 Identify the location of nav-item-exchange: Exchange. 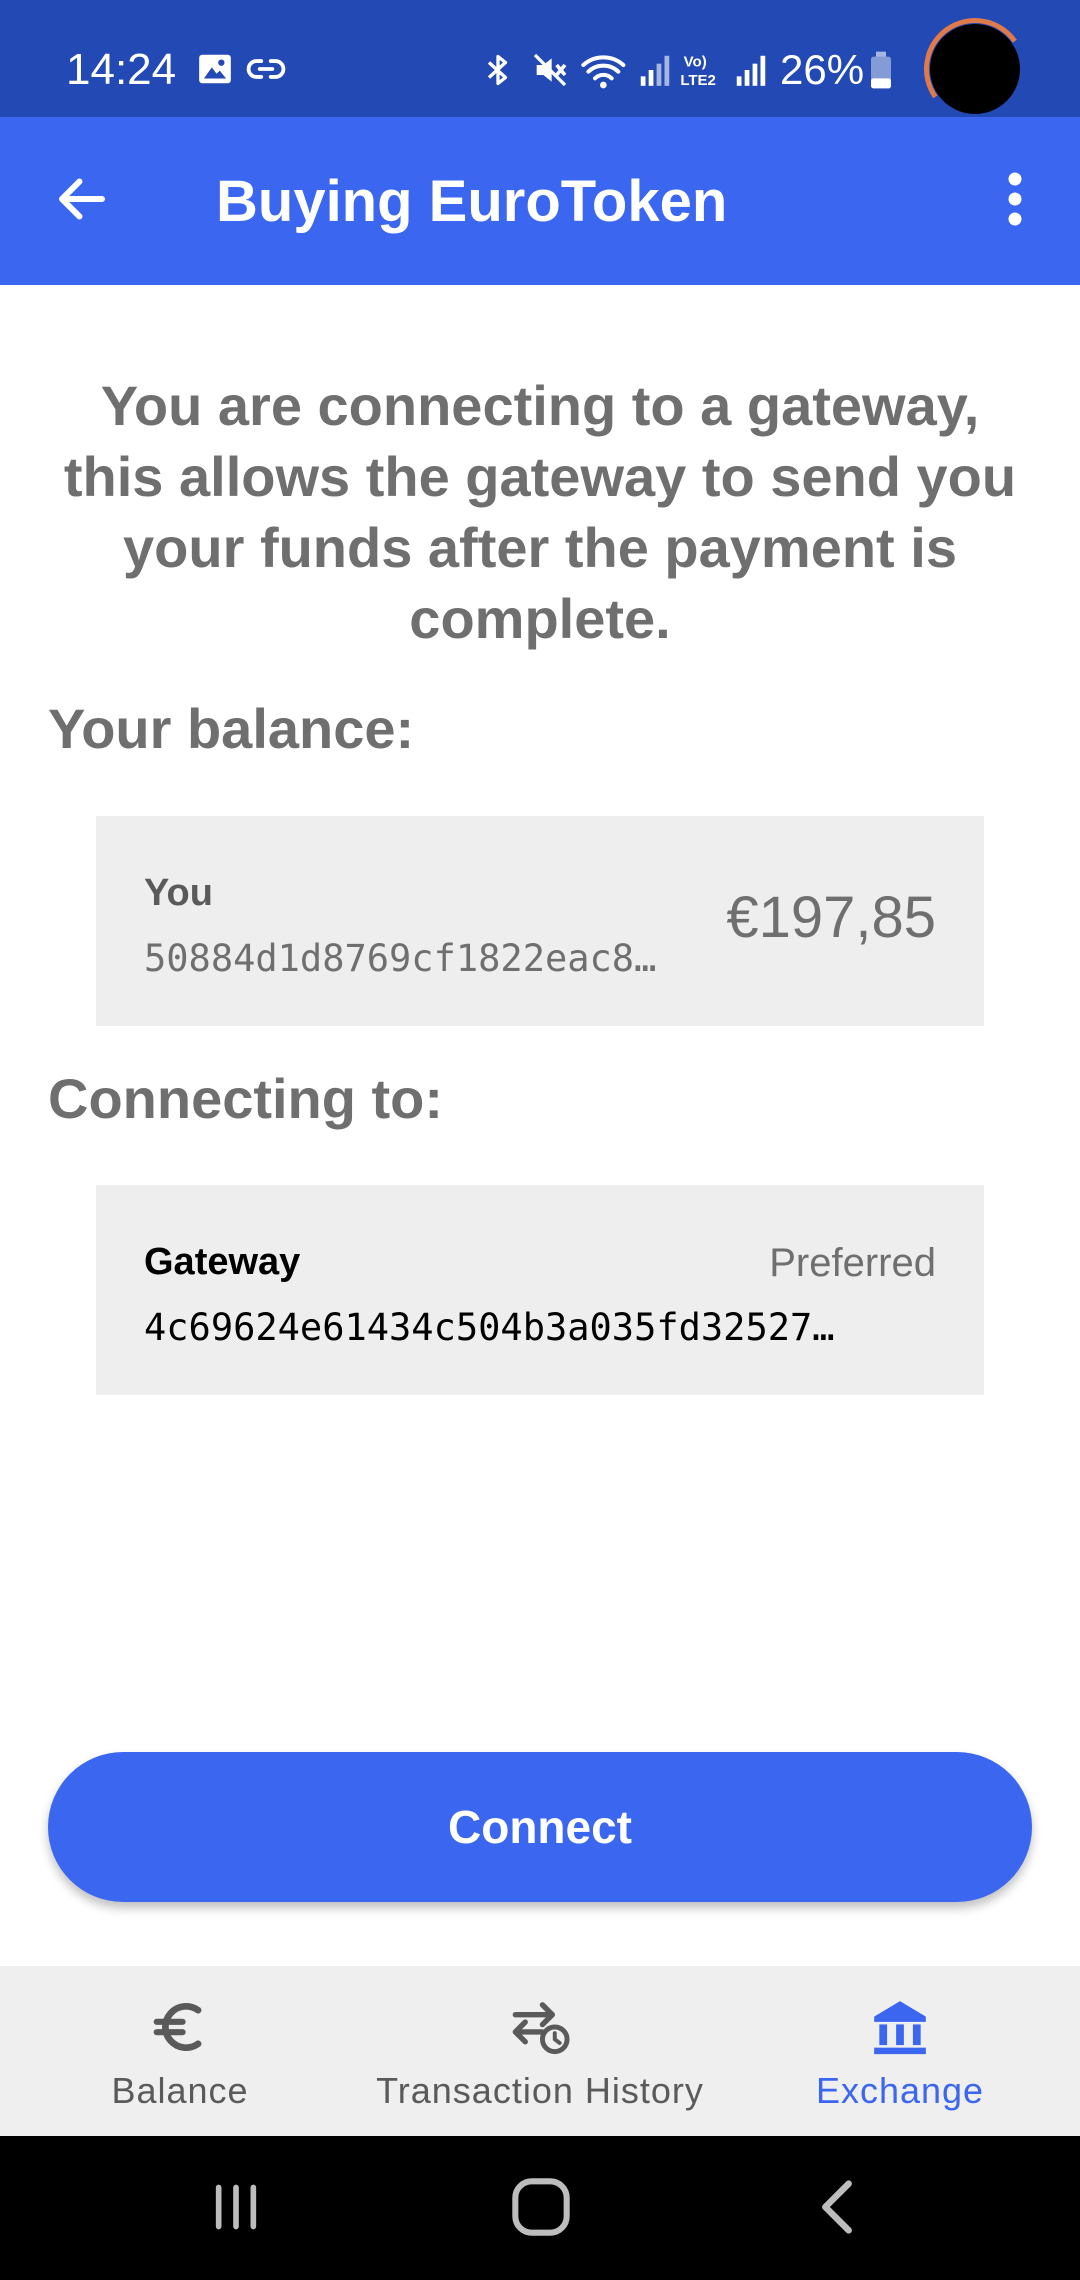
(900, 2051).